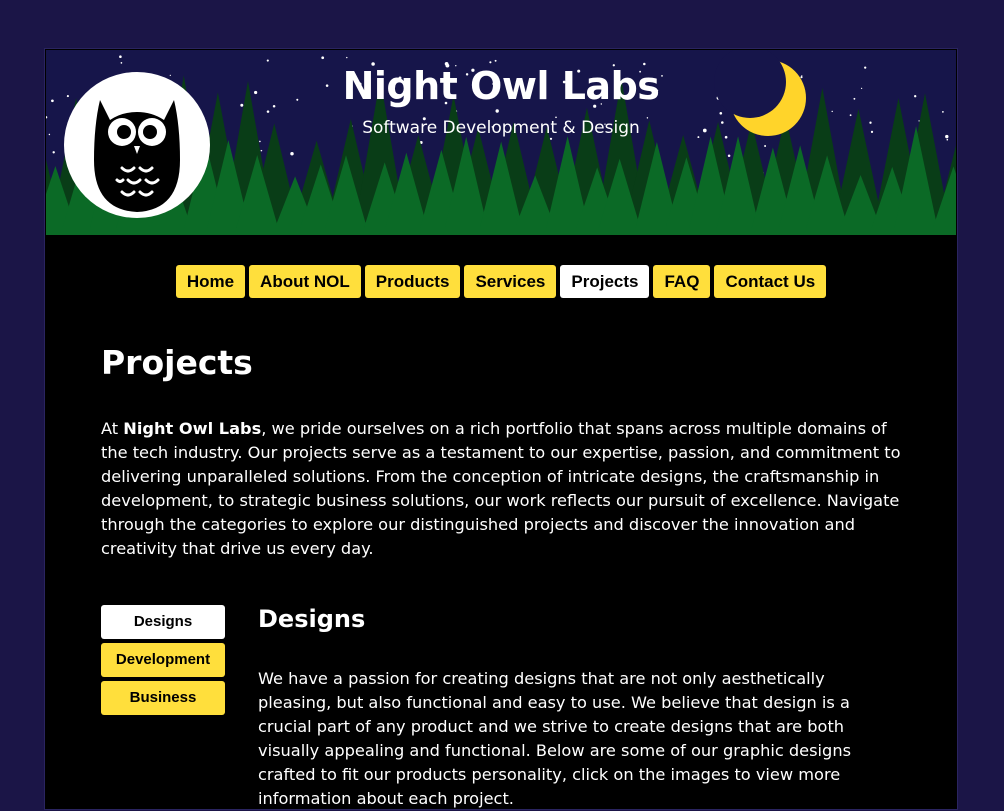  Describe the element at coordinates (305, 281) in the screenshot. I see `nav-about-nol-button: About NOL` at that location.